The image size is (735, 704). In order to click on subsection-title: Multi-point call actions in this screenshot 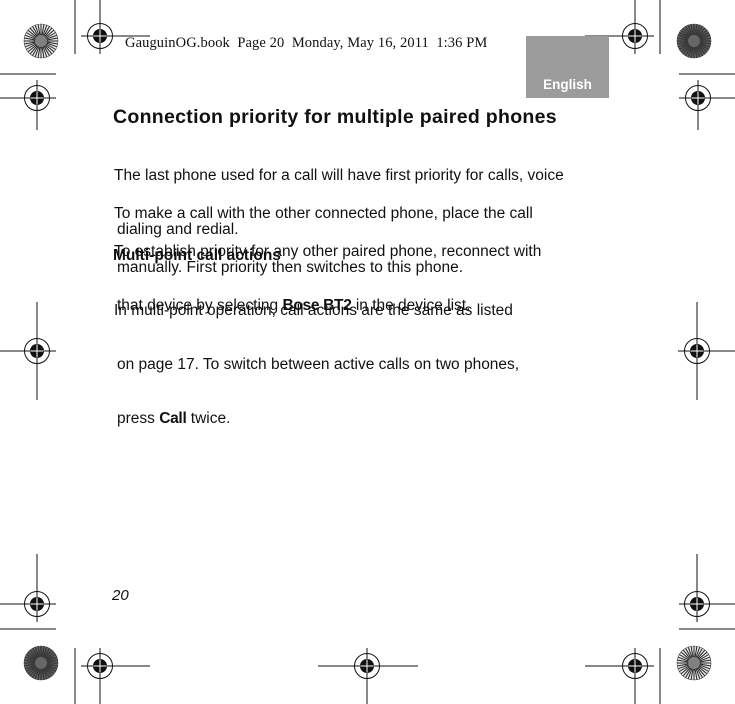, I will do `click(197, 255)`.